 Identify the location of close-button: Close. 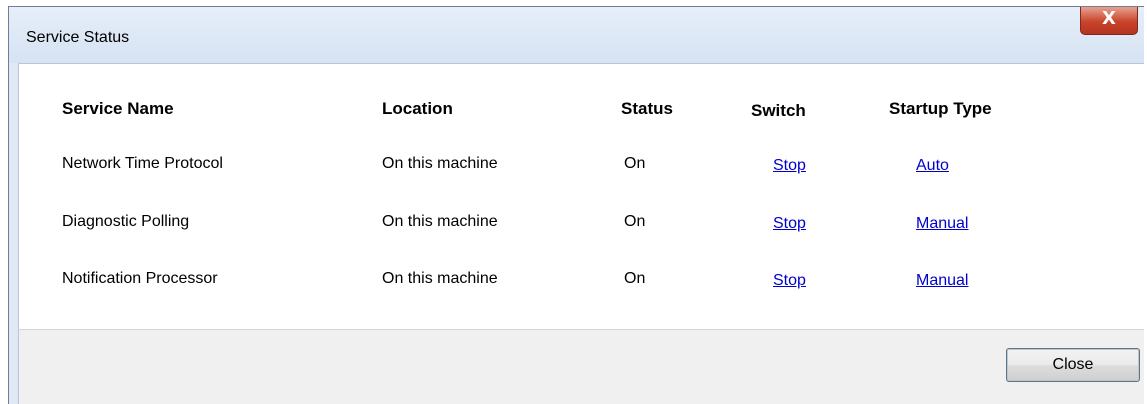
(1073, 365).